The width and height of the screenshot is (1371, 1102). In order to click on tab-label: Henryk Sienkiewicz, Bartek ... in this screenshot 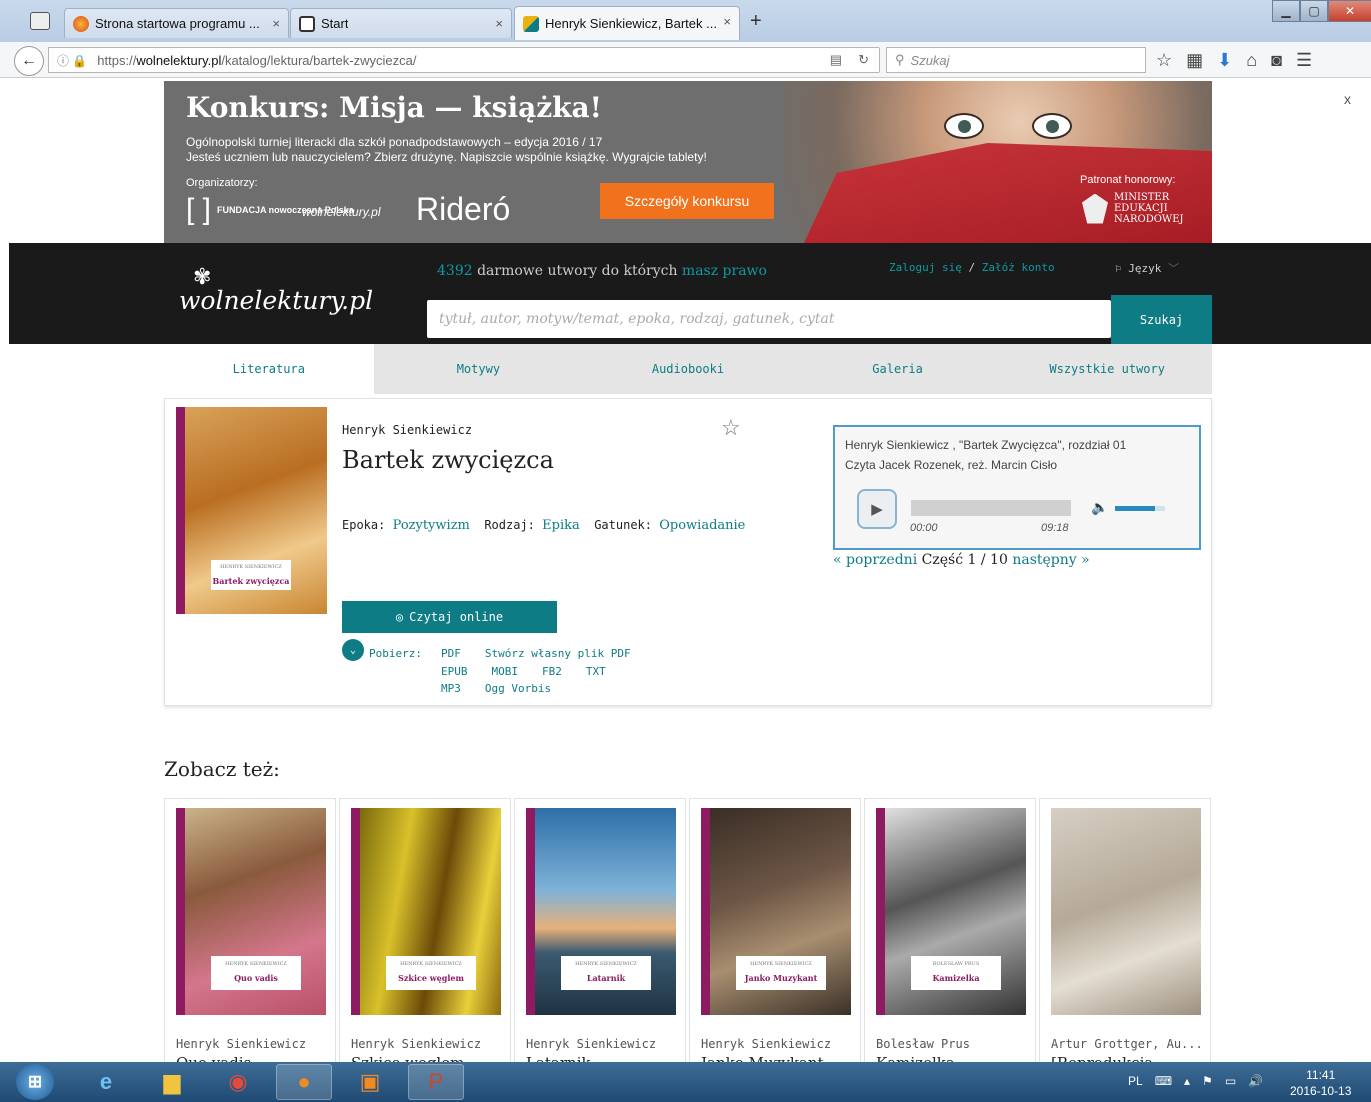, I will do `click(631, 23)`.